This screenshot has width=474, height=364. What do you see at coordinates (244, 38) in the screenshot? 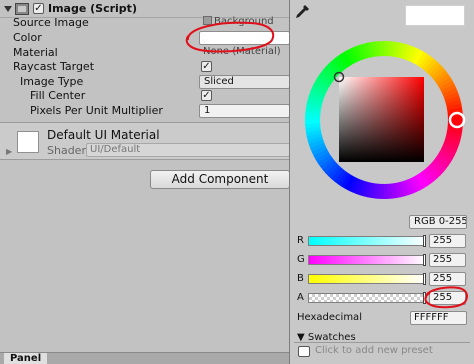
I see `color-field` at bounding box center [244, 38].